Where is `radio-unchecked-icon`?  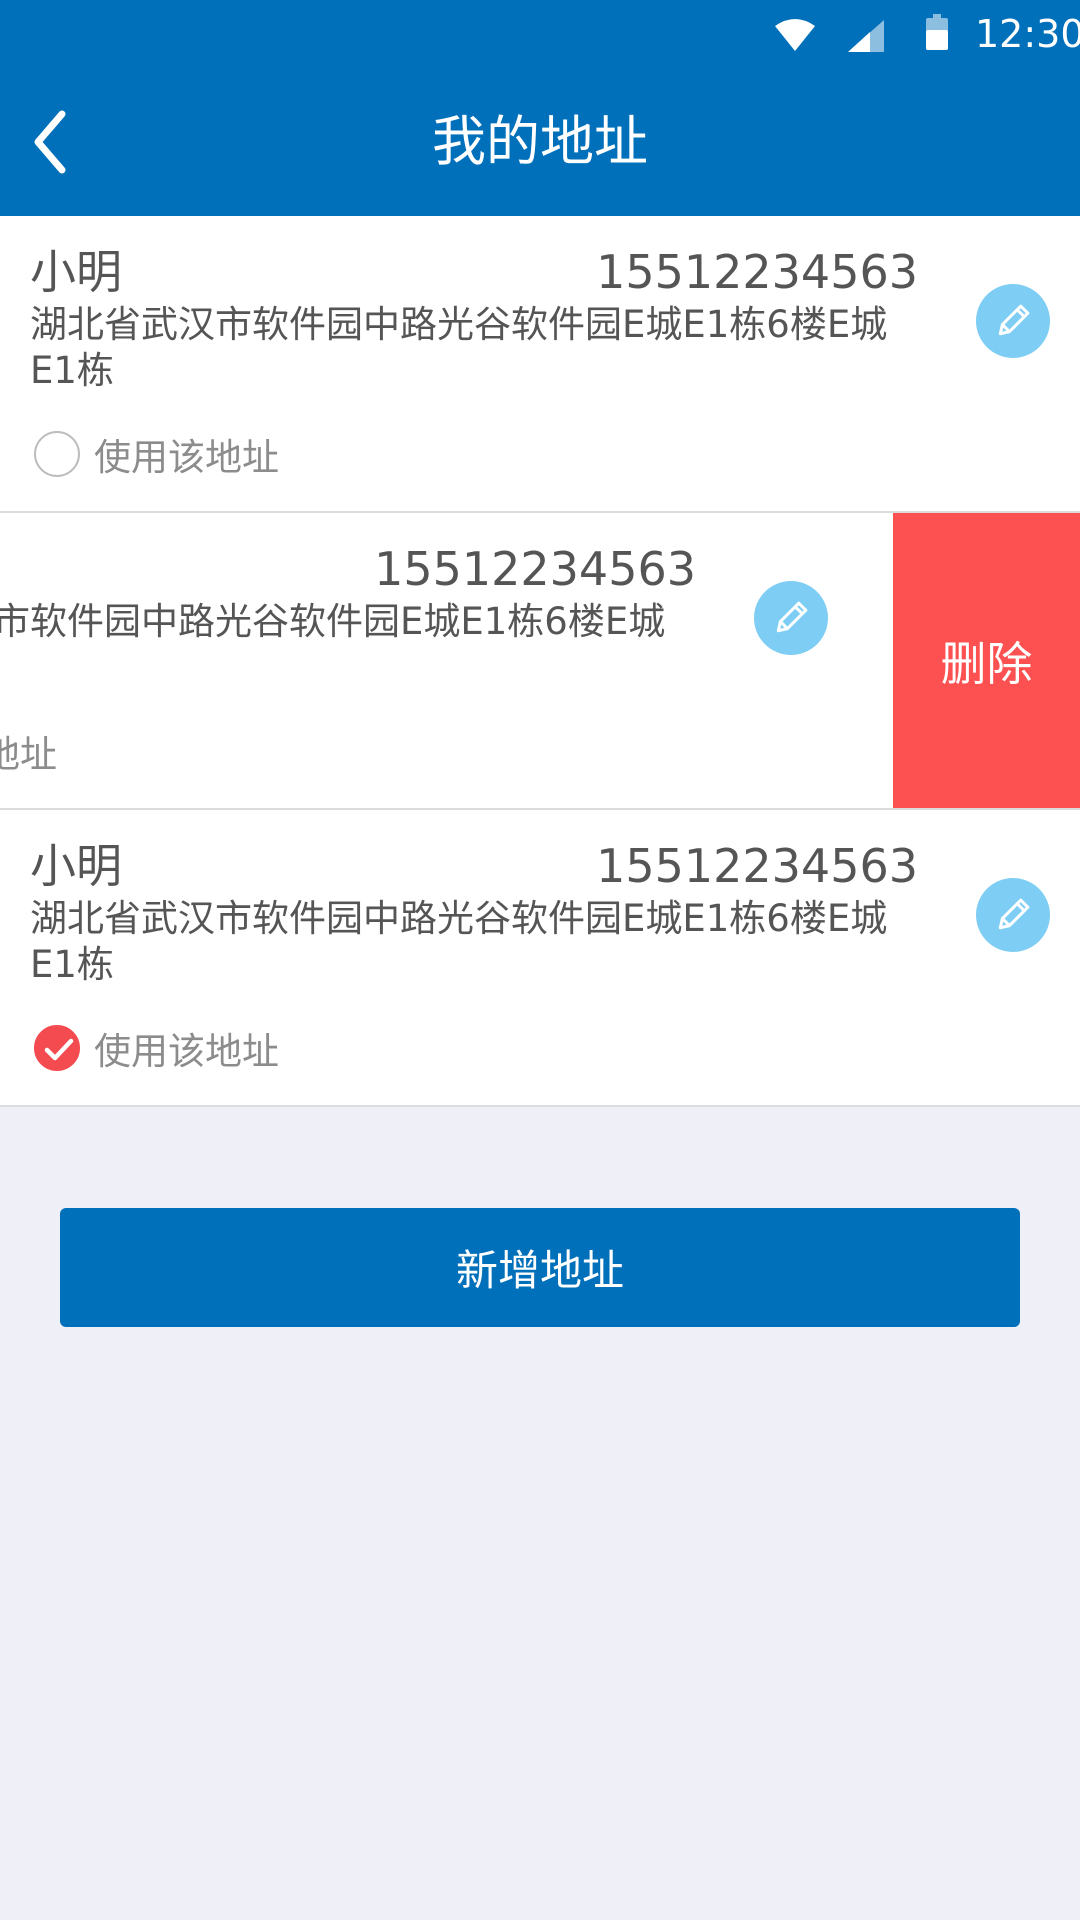
radio-unchecked-icon is located at coordinates (57, 454).